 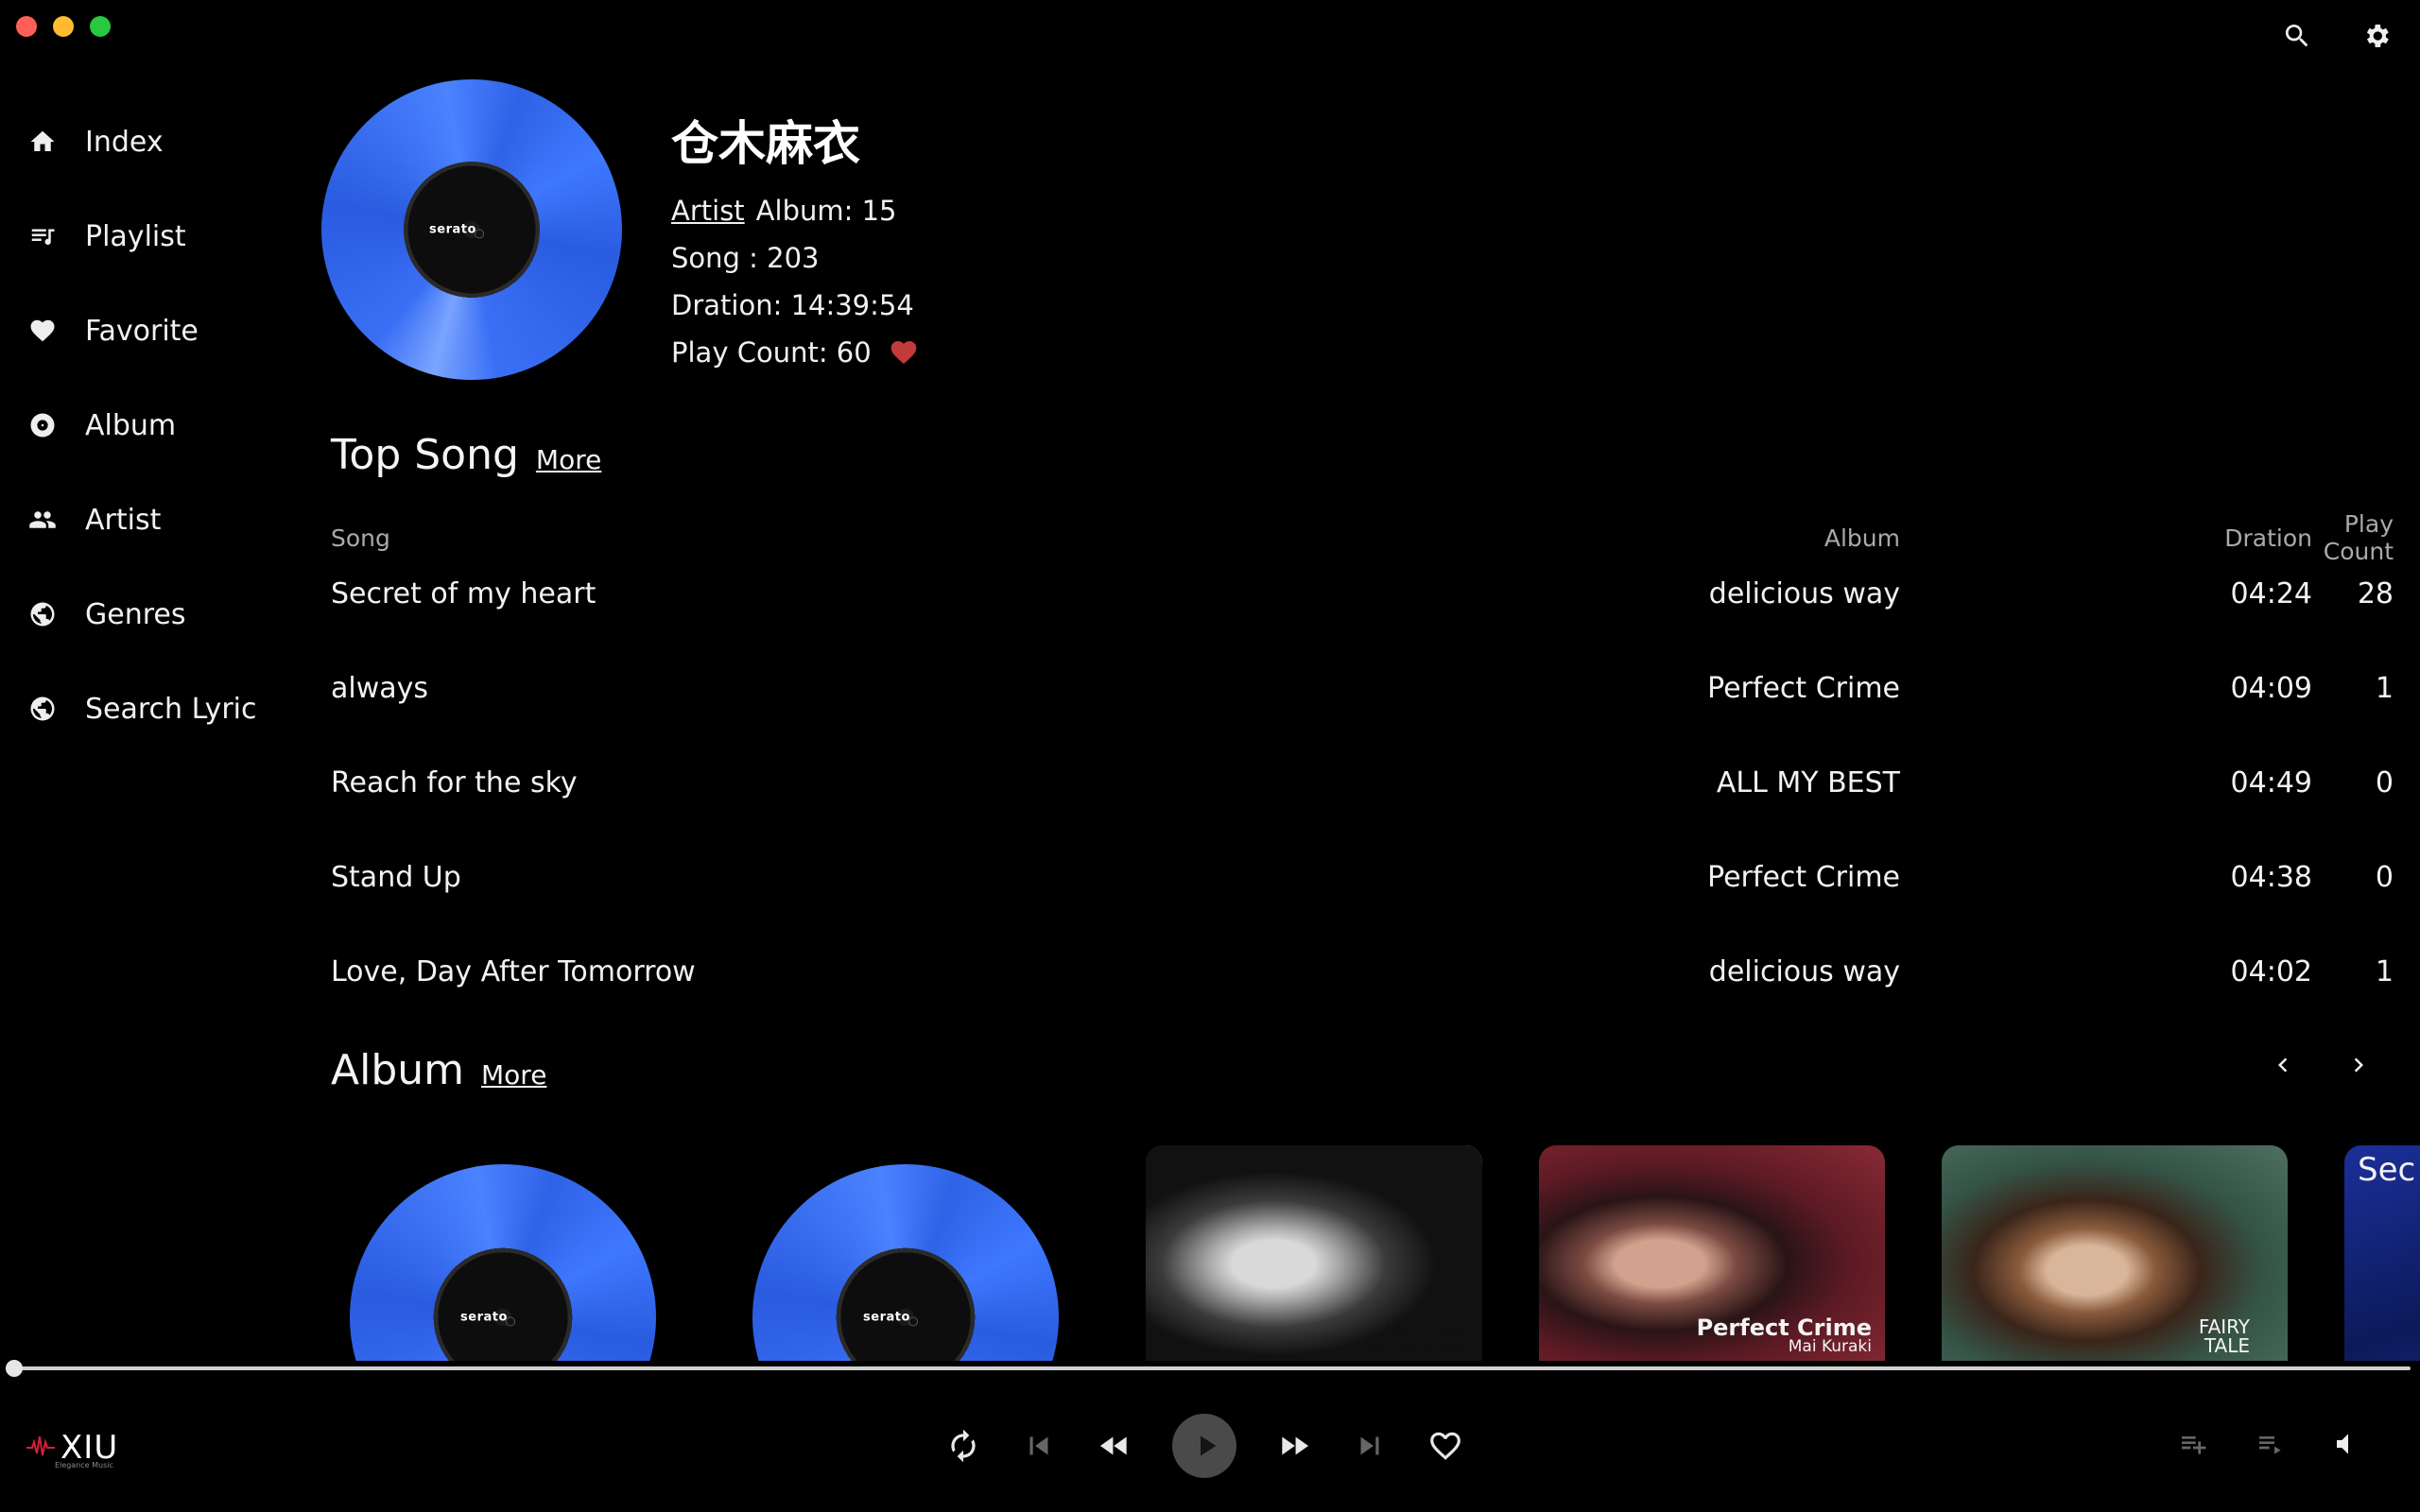 I want to click on sidebar-item-search-lyric: Search Lyric, so click(x=151, y=709).